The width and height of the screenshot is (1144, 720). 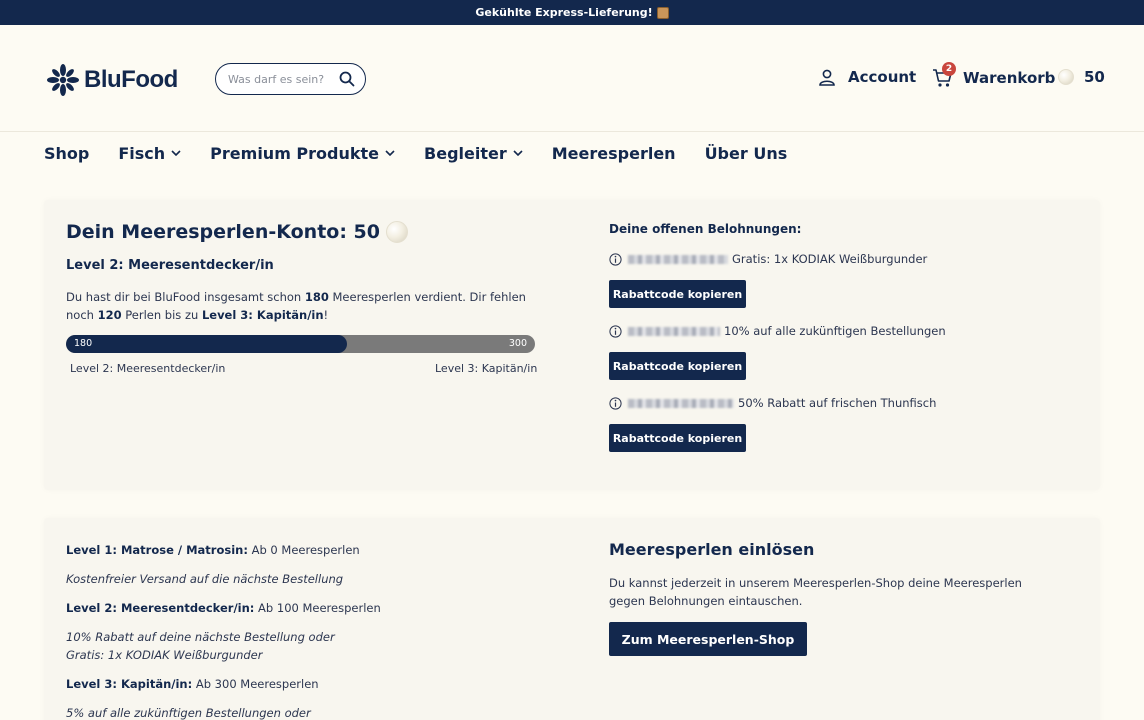 What do you see at coordinates (295, 153) in the screenshot?
I see `nav-item-label: Premium Produkte` at bounding box center [295, 153].